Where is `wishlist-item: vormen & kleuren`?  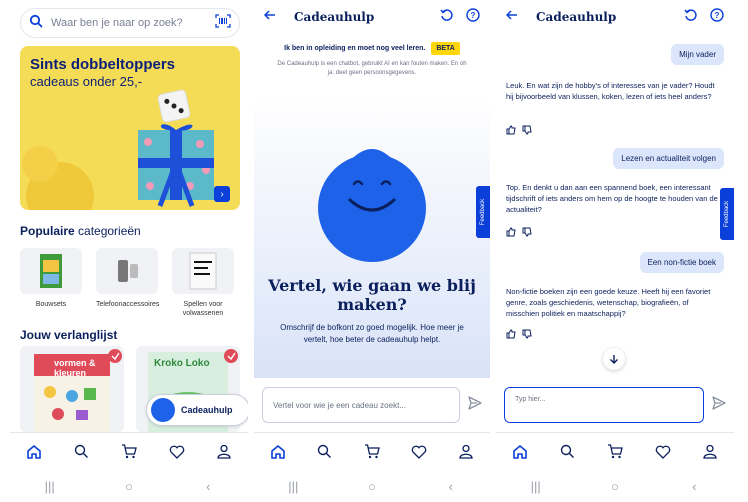
wishlist-item: vormen & kleuren is located at coordinates (72, 389).